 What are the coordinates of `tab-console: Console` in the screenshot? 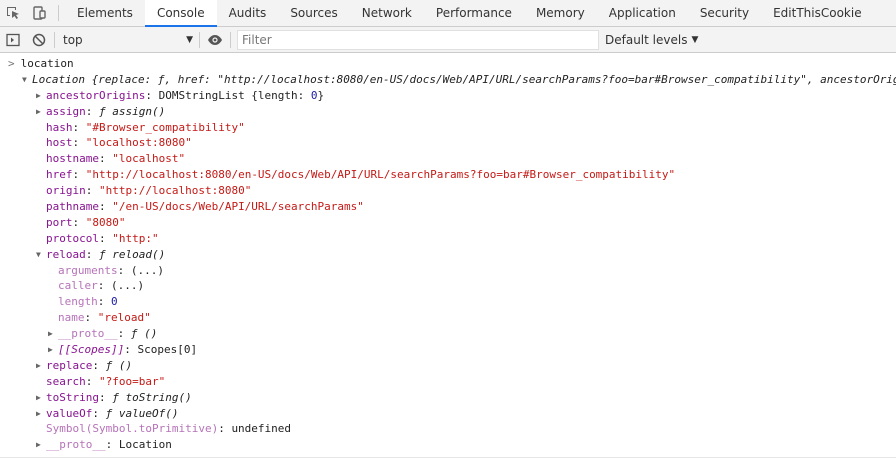 It's located at (180, 13).